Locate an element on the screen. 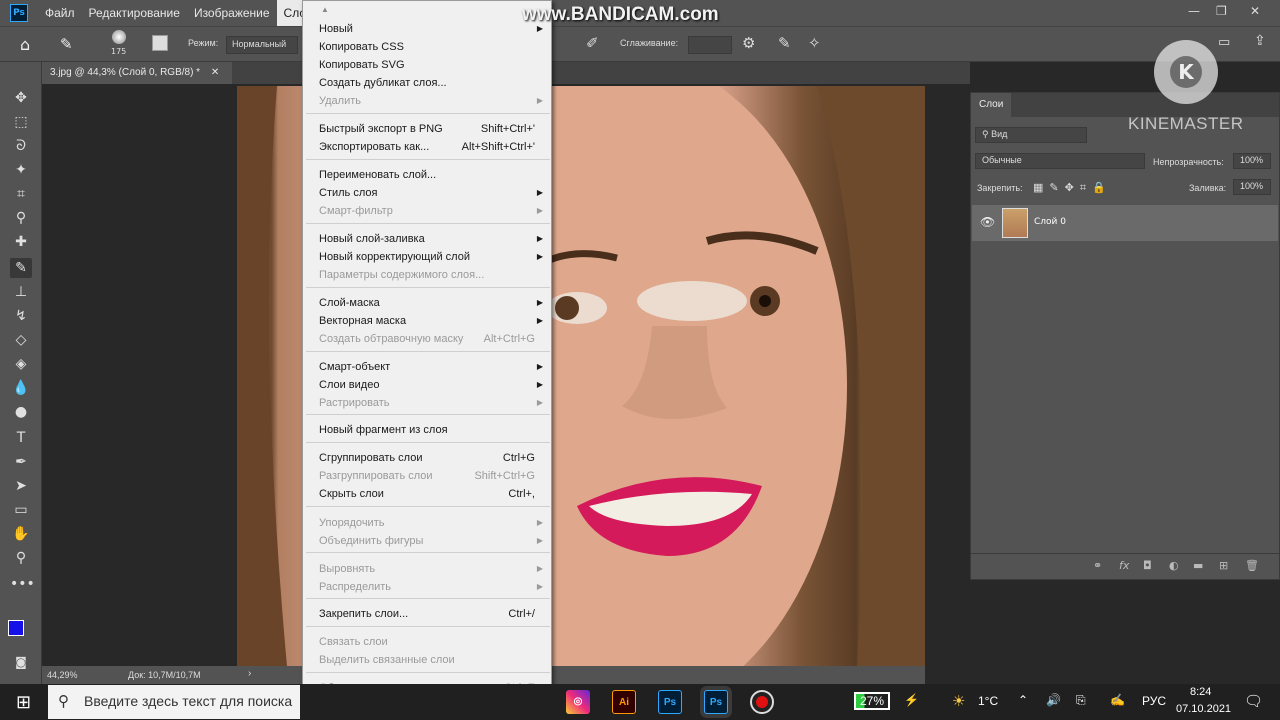 The height and width of the screenshot is (720, 1280). eyedropper-tool-icon: ⚲ is located at coordinates (21, 218).